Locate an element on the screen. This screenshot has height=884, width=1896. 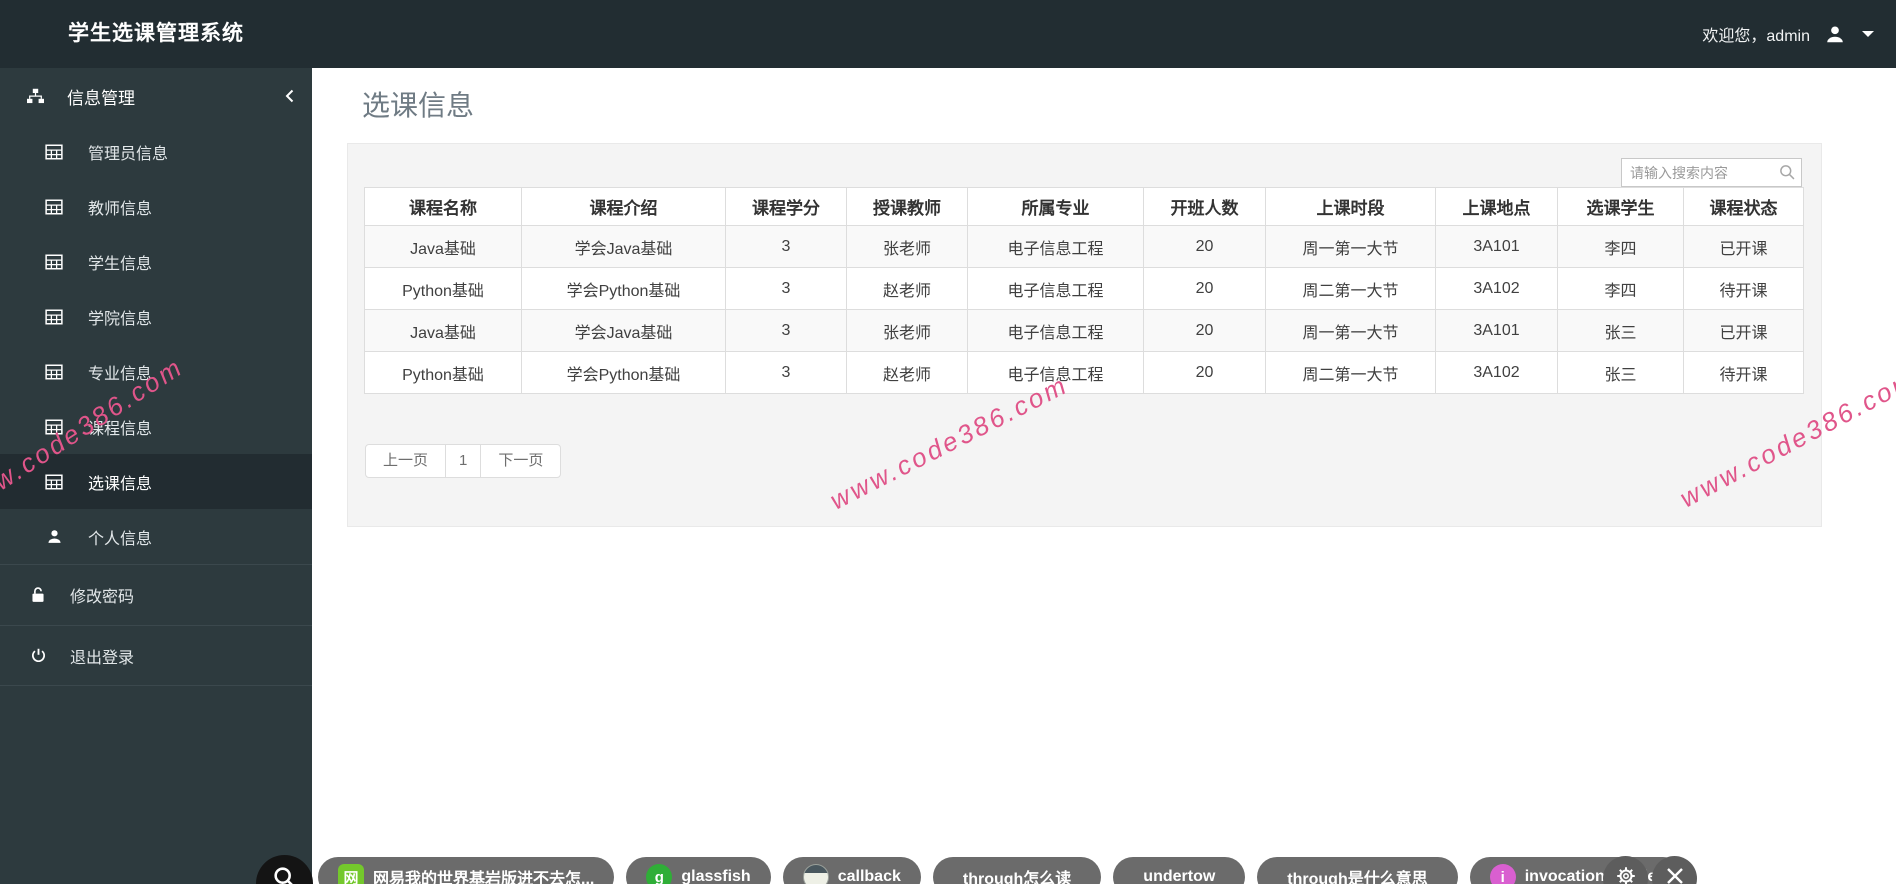
suggestion-tag-label: through是什么意思 is located at coordinates (1357, 877).